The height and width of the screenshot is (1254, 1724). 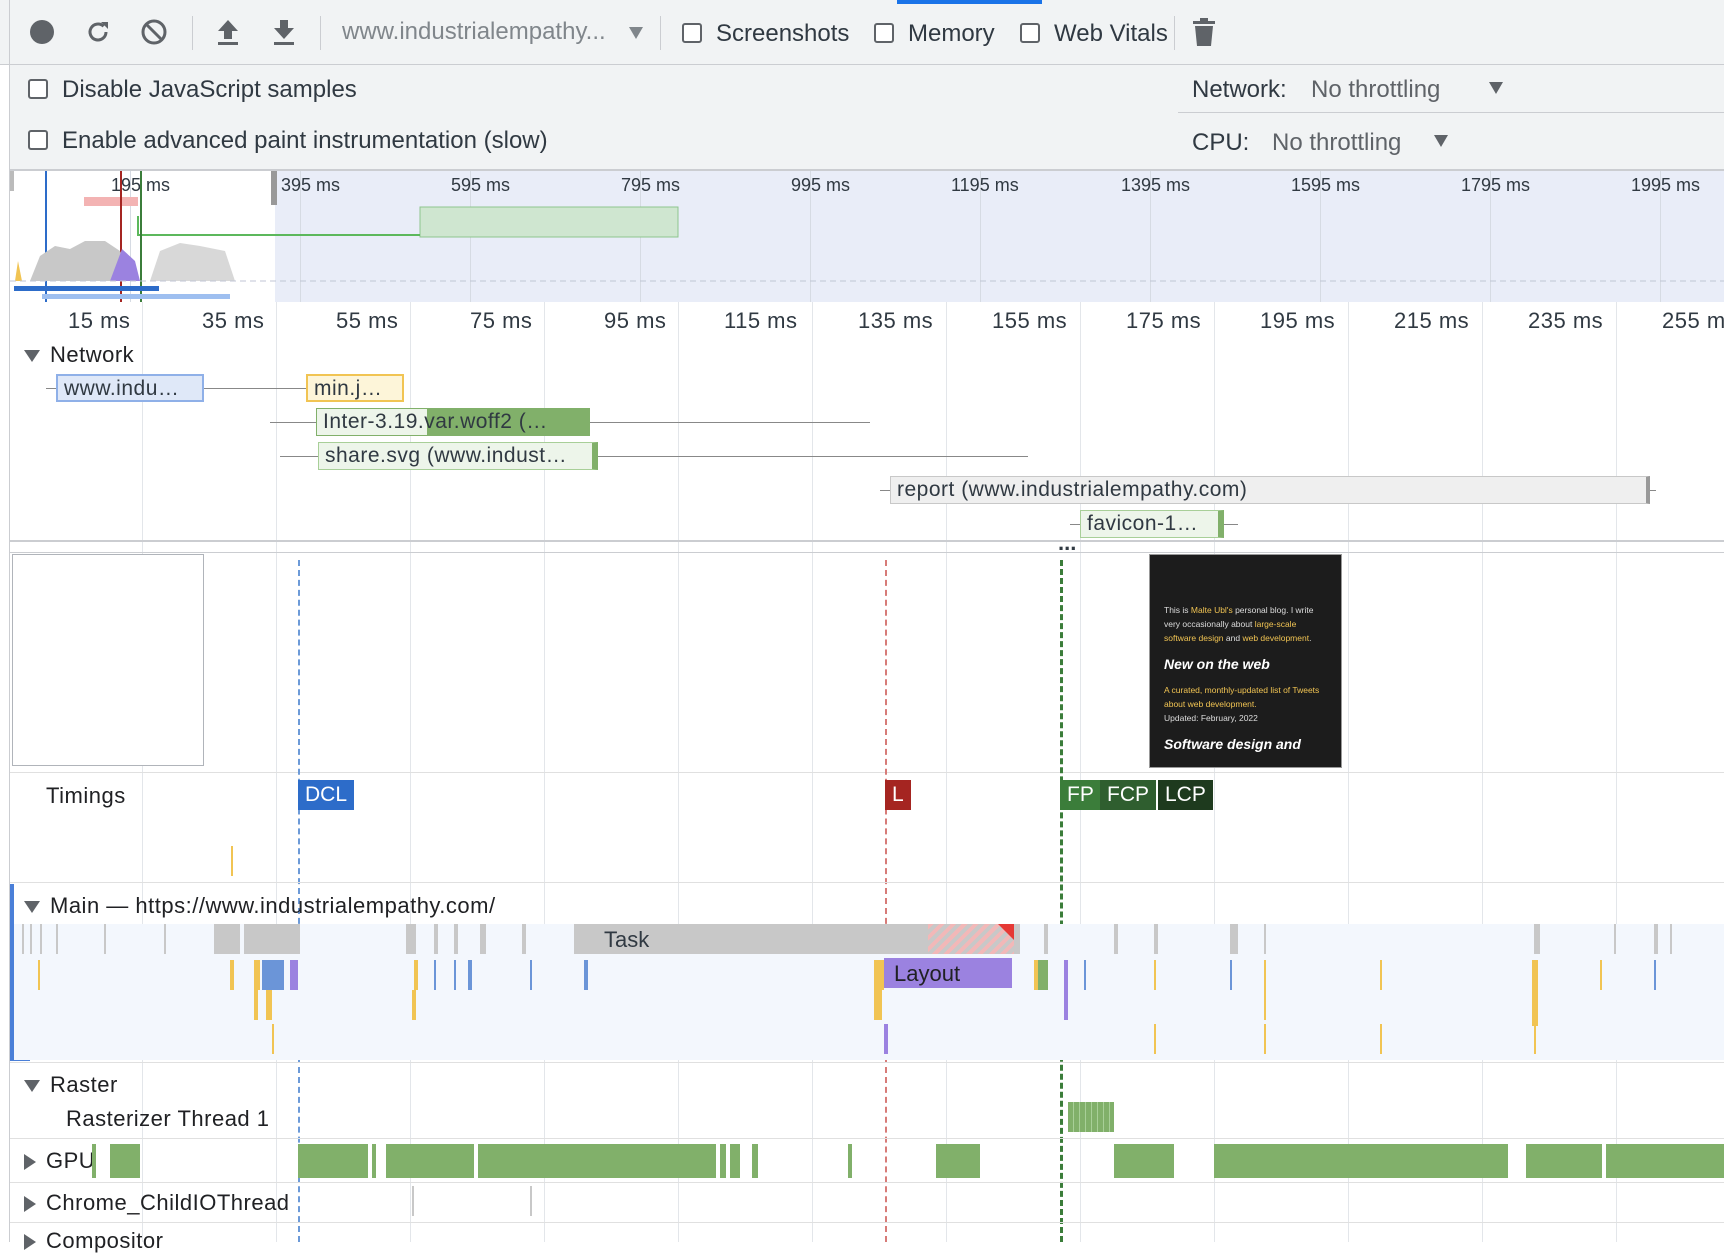 What do you see at coordinates (154, 32) in the screenshot?
I see `clear-button` at bounding box center [154, 32].